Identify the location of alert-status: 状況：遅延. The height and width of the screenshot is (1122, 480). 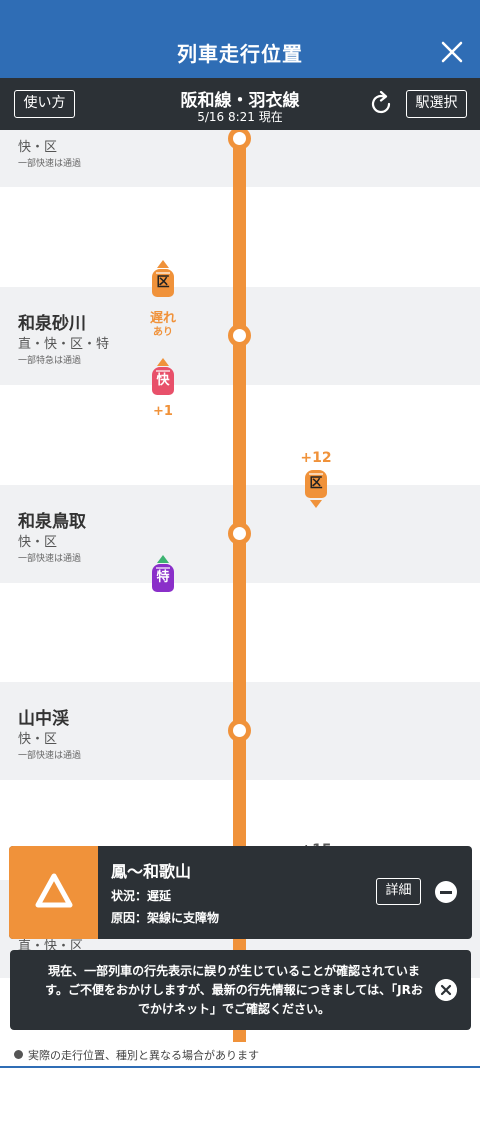
(141, 896).